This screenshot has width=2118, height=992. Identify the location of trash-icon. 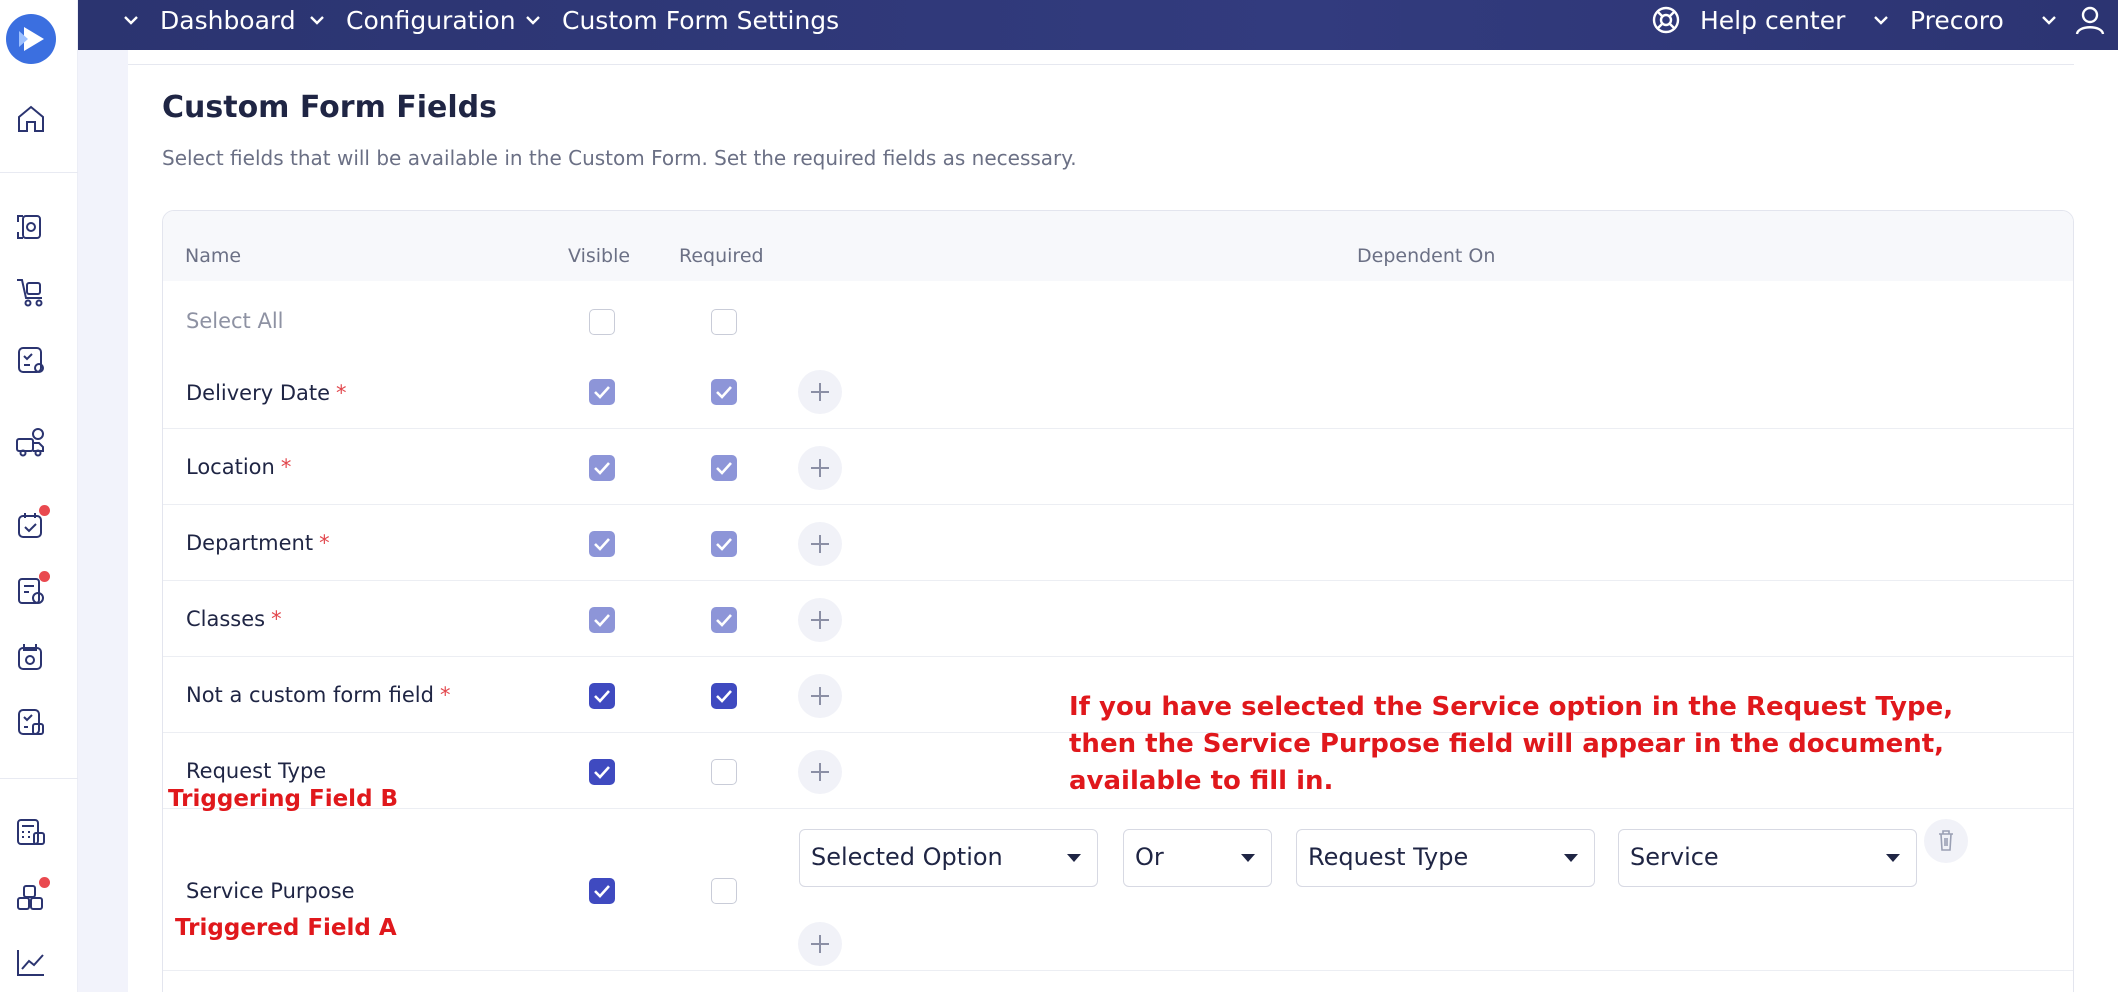
(1946, 840).